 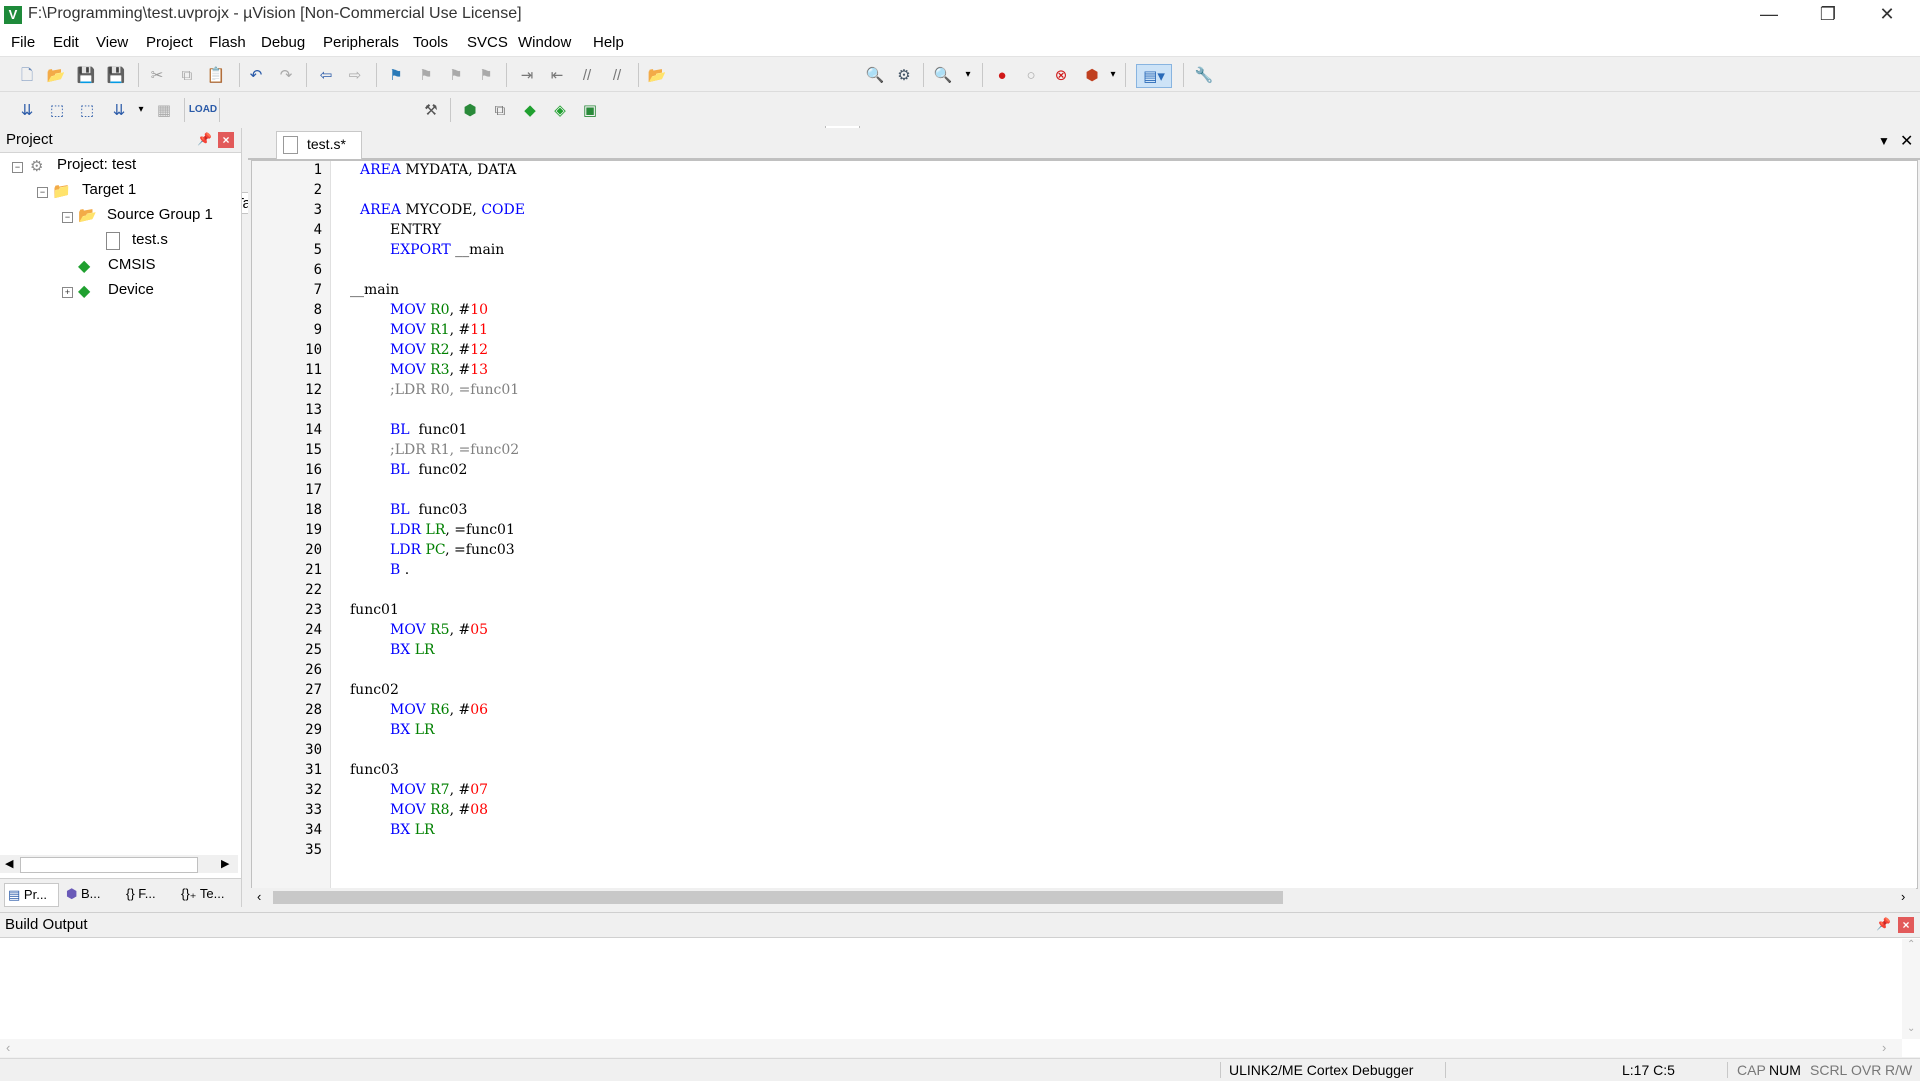 What do you see at coordinates (135, 192) in the screenshot?
I see `tree-item-target: − 📁 Target 1` at bounding box center [135, 192].